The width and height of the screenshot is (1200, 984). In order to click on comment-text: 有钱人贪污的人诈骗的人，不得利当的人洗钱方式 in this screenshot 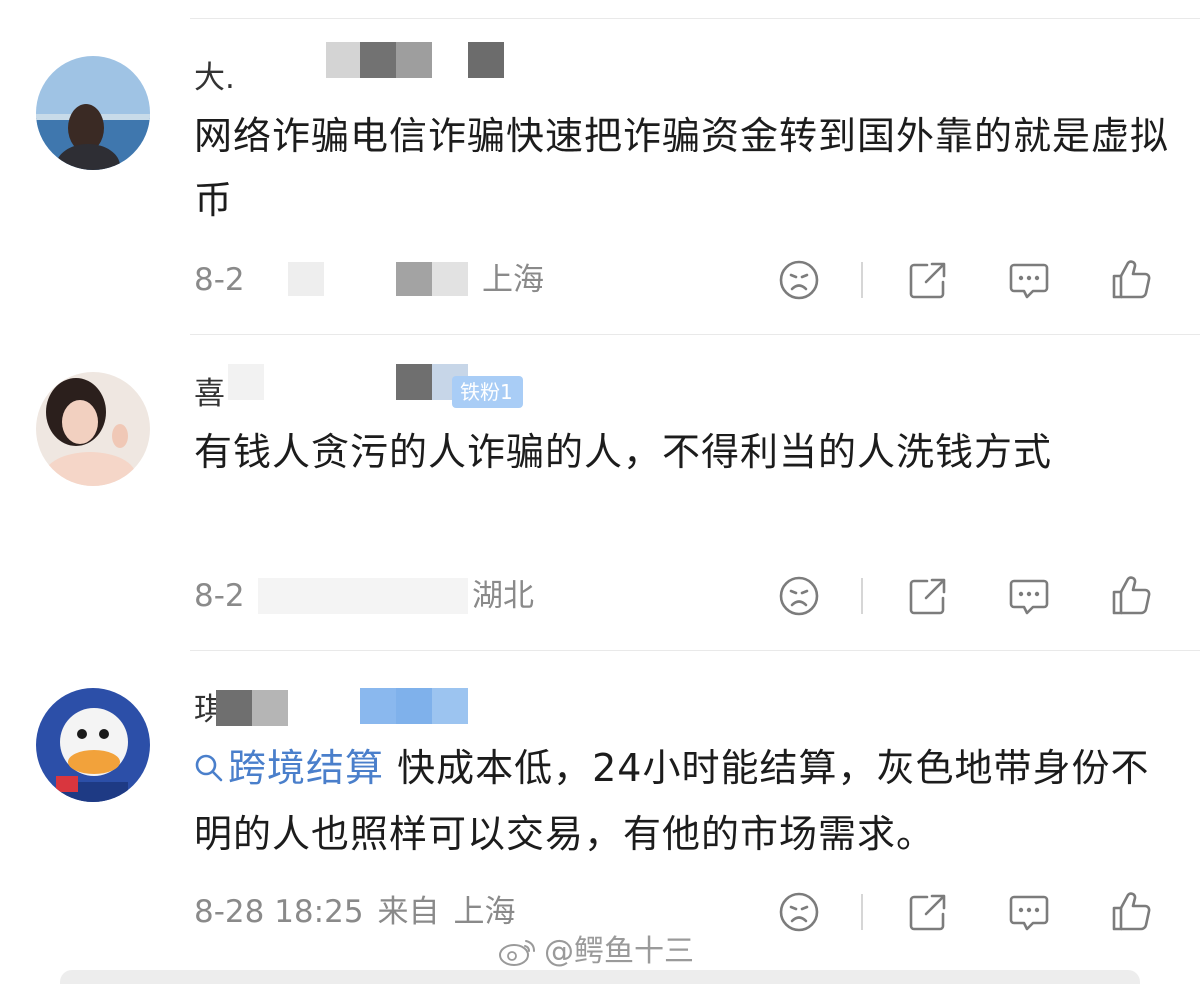, I will do `click(623, 452)`.